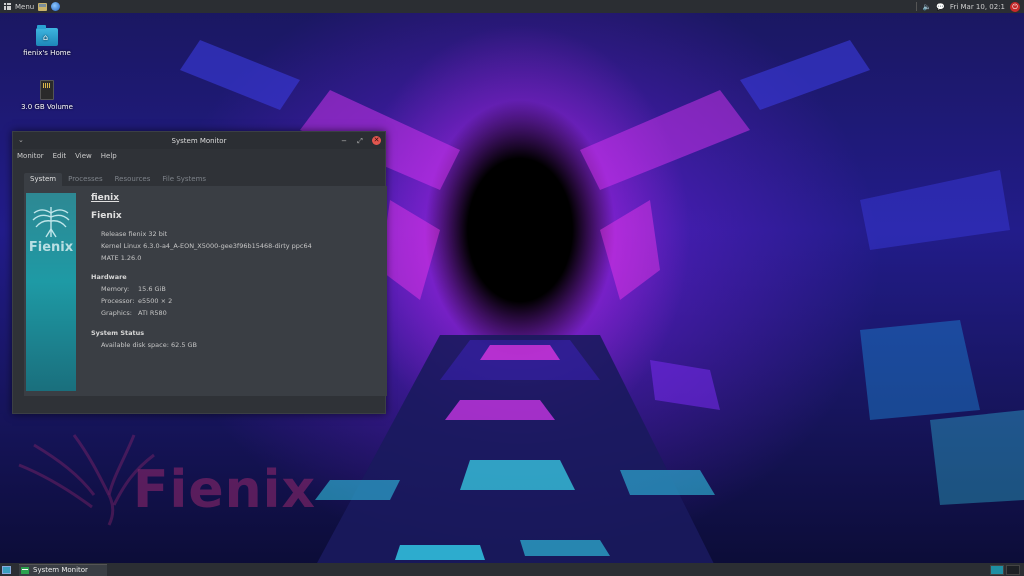  Describe the element at coordinates (47, 107) in the screenshot. I see `desktop-icon-label: 3.0 GB Volume` at that location.